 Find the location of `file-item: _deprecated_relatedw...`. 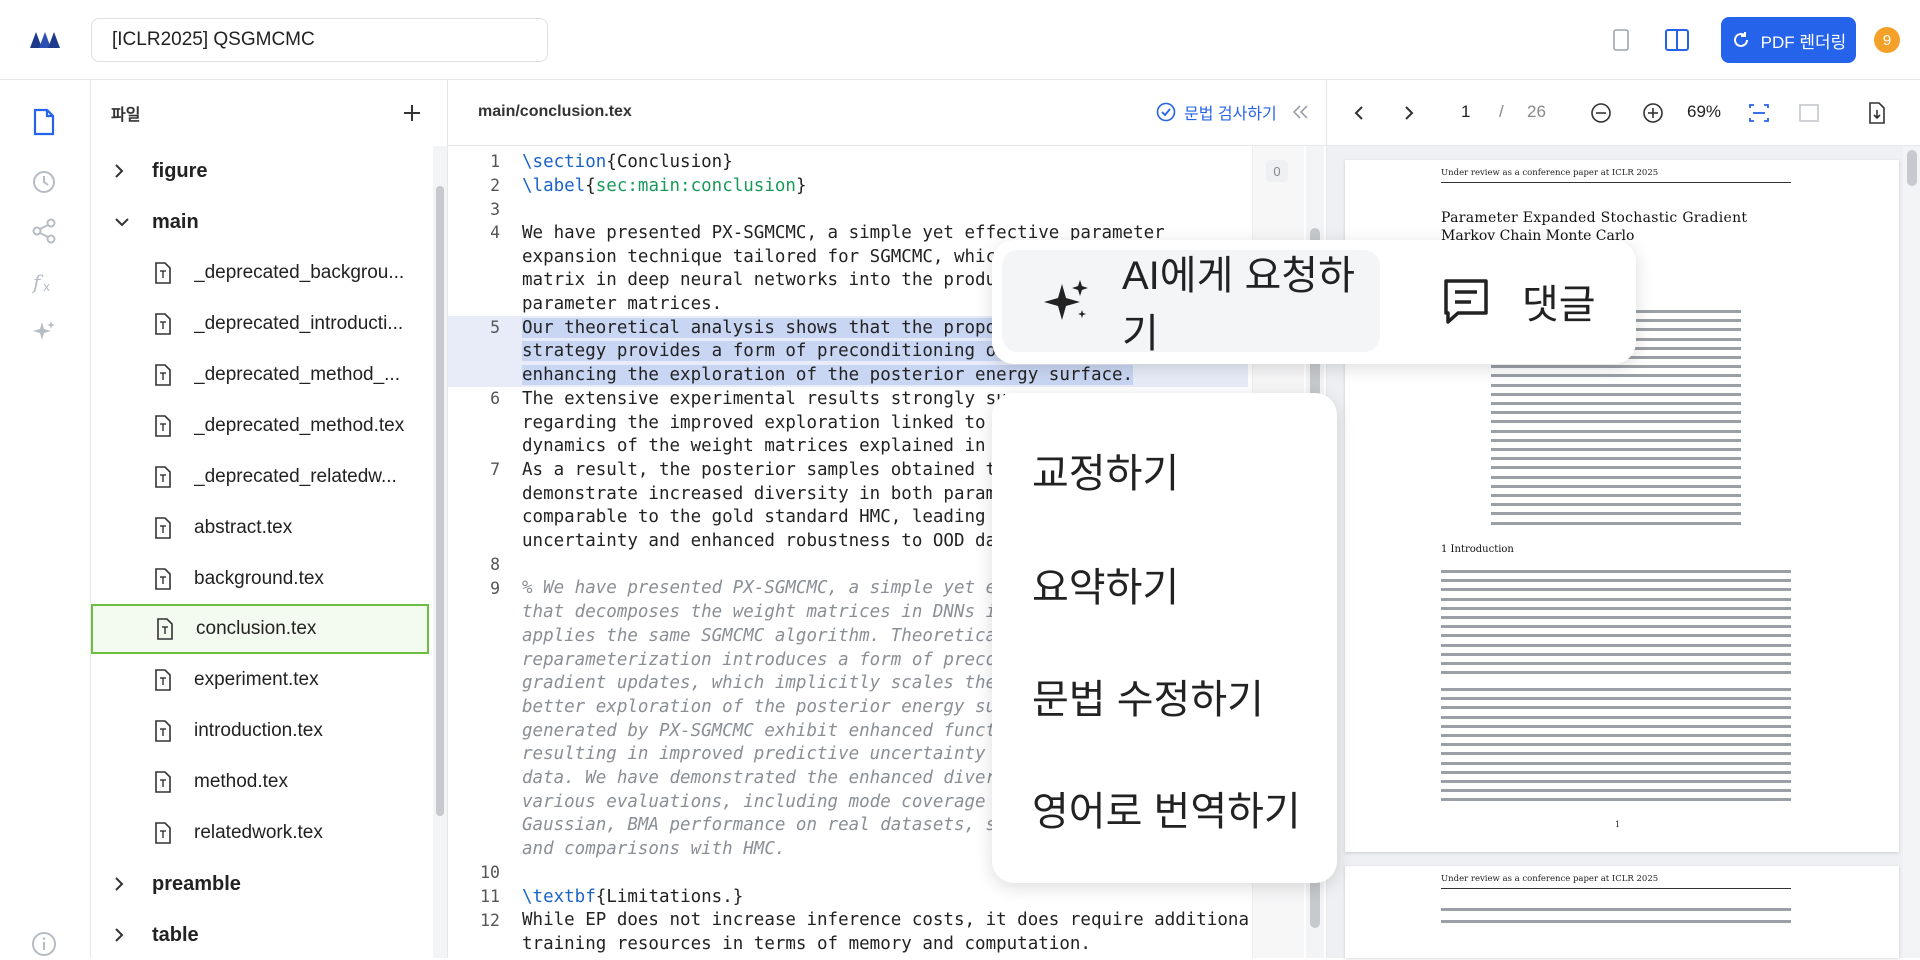

file-item: _deprecated_relatedw... is located at coordinates (260, 477).